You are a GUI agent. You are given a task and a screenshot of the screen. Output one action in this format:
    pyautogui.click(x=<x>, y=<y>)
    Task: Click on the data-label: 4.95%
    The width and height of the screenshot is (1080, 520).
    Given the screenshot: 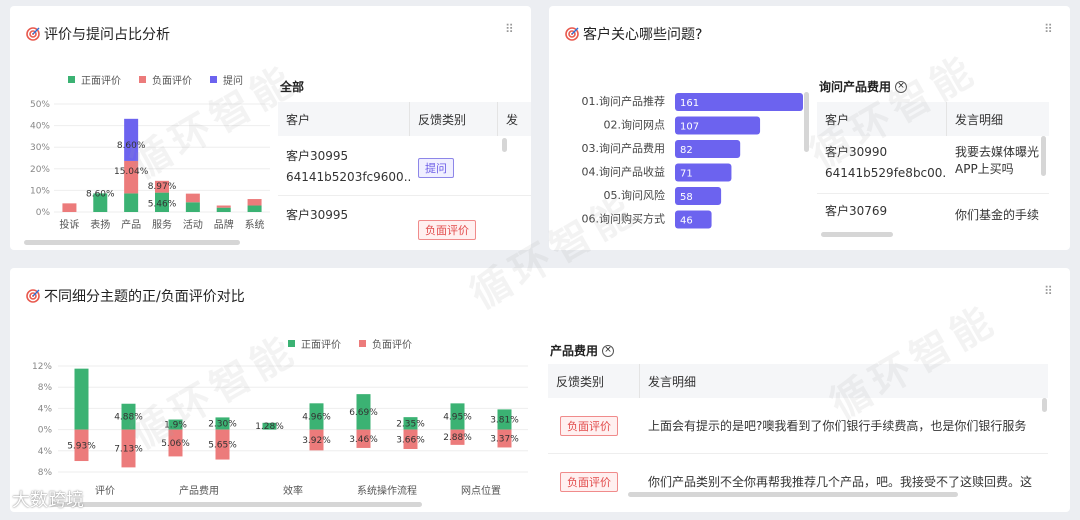 What is the action you would take?
    pyautogui.click(x=457, y=417)
    